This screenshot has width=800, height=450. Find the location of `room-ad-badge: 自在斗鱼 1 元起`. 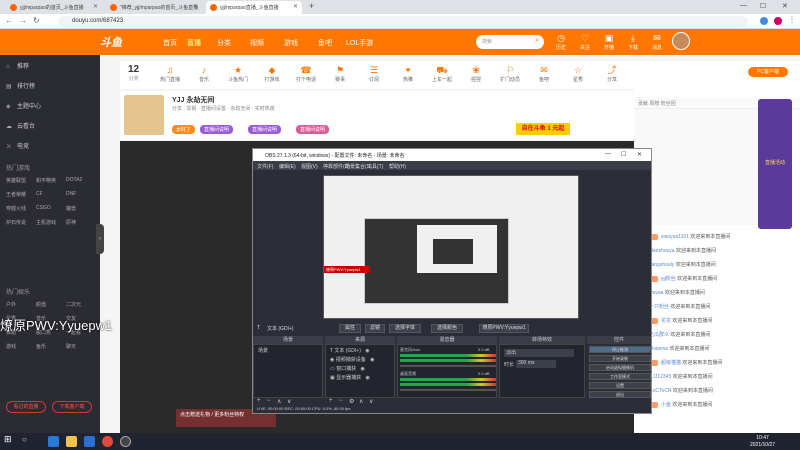

room-ad-badge: 自在斗鱼 1 元起 is located at coordinates (543, 129).